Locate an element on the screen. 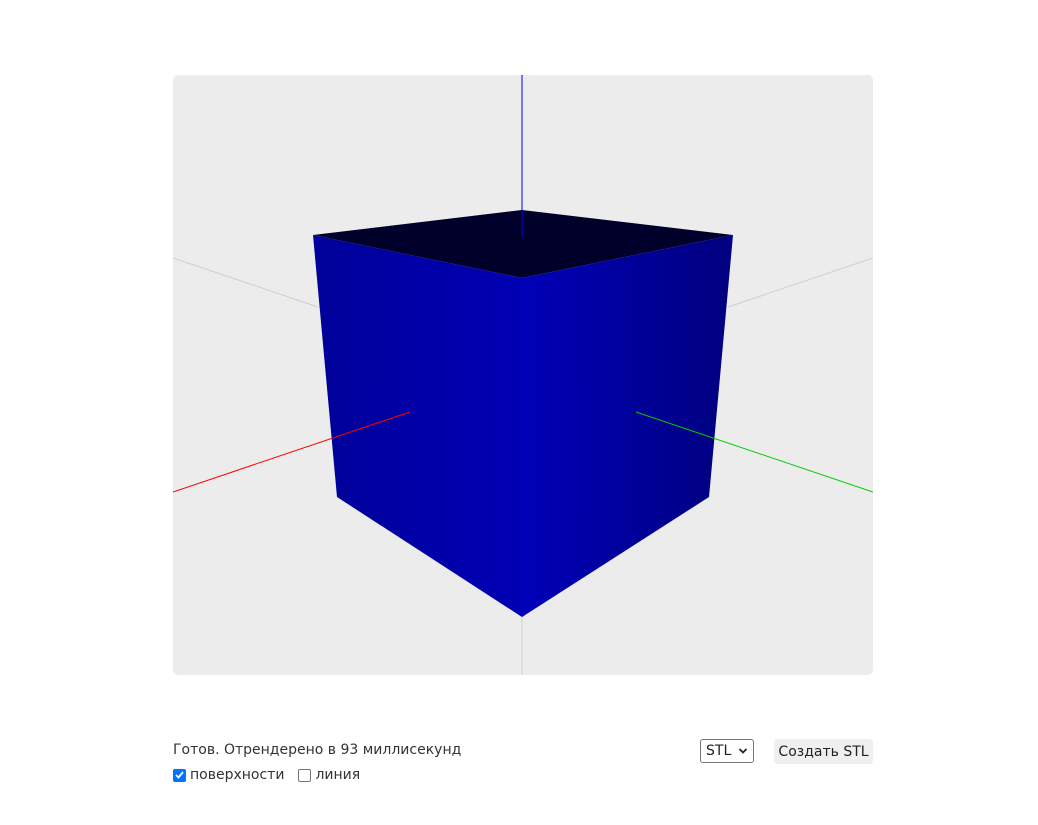 The height and width of the screenshot is (825, 1038). lines-label: линия is located at coordinates (338, 775).